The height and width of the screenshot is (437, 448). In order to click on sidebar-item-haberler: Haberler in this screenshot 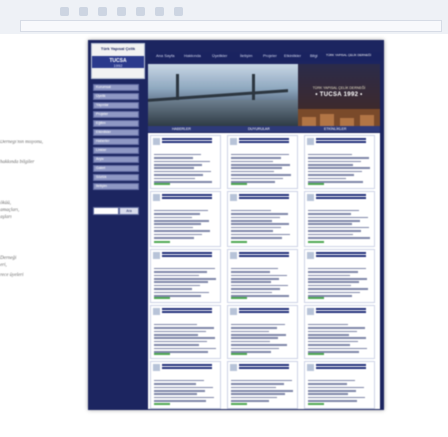, I will do `click(116, 141)`.